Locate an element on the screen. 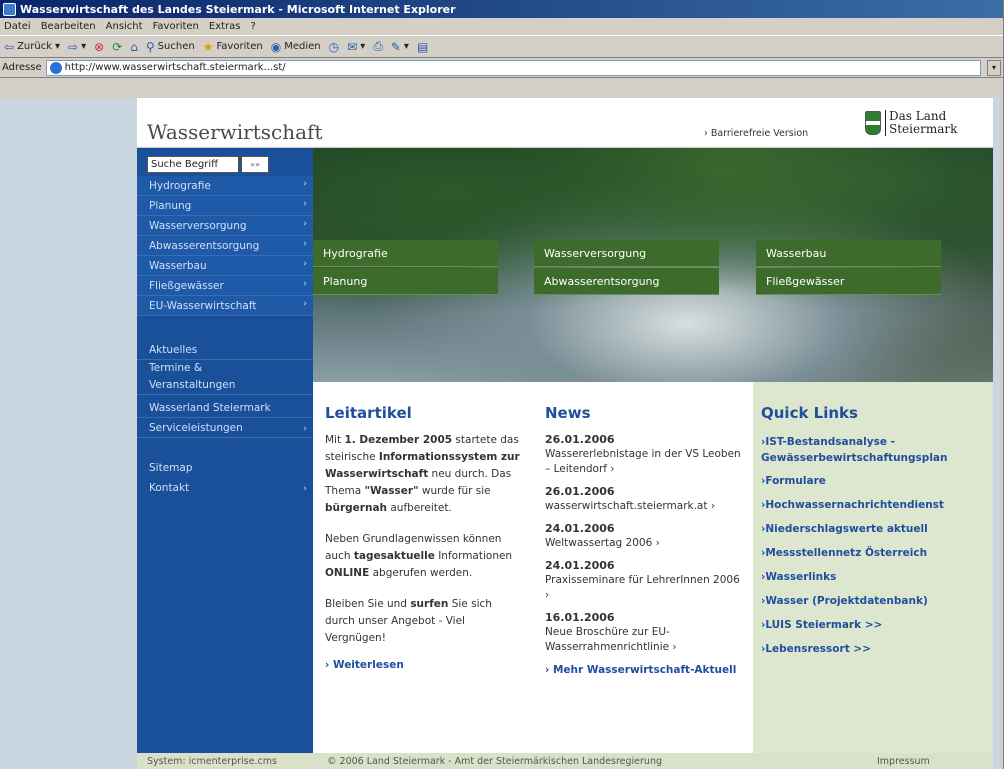 The width and height of the screenshot is (1004, 769). print-button: ⎙ is located at coordinates (378, 46).